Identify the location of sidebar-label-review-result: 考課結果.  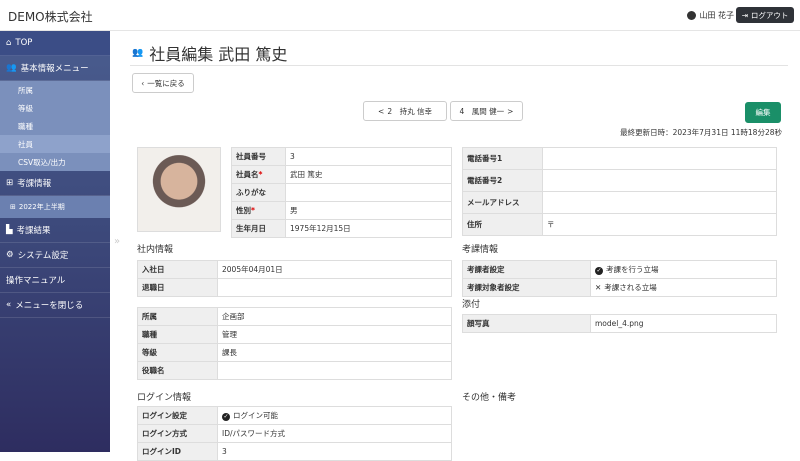
(33, 231).